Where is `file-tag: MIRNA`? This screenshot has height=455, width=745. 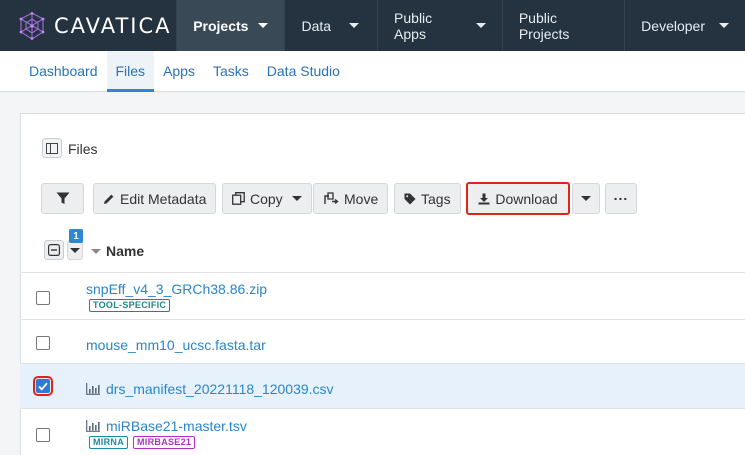
file-tag: MIRNA is located at coordinates (108, 442).